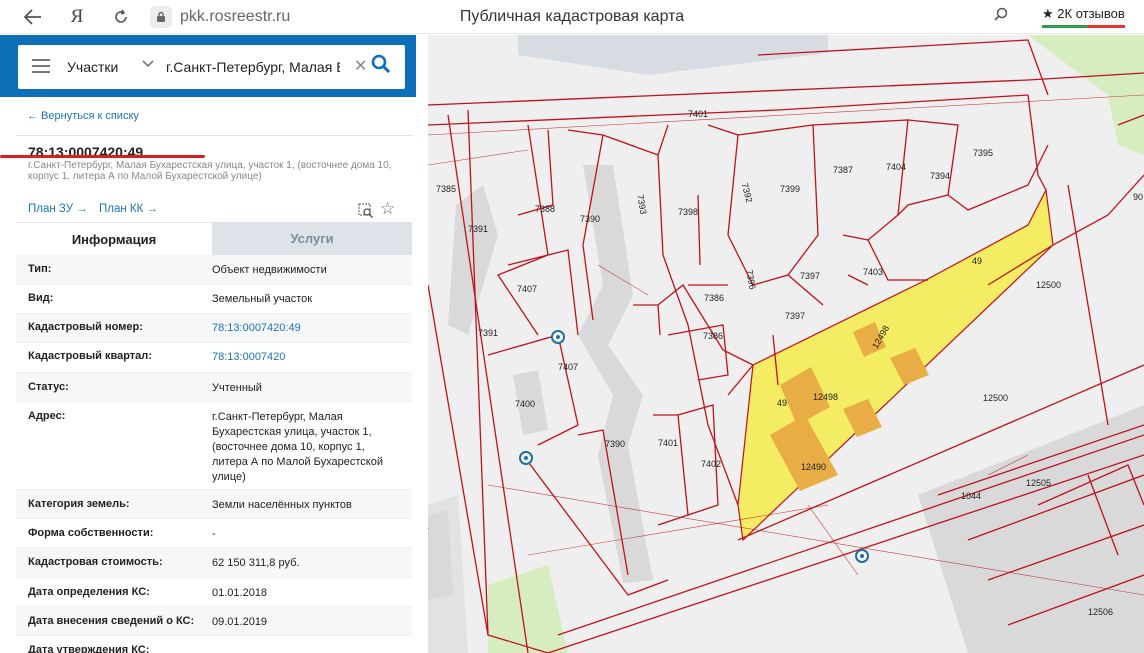 This screenshot has width=1144, height=653. Describe the element at coordinates (360, 66) in the screenshot. I see `clear-icon: ✕` at that location.